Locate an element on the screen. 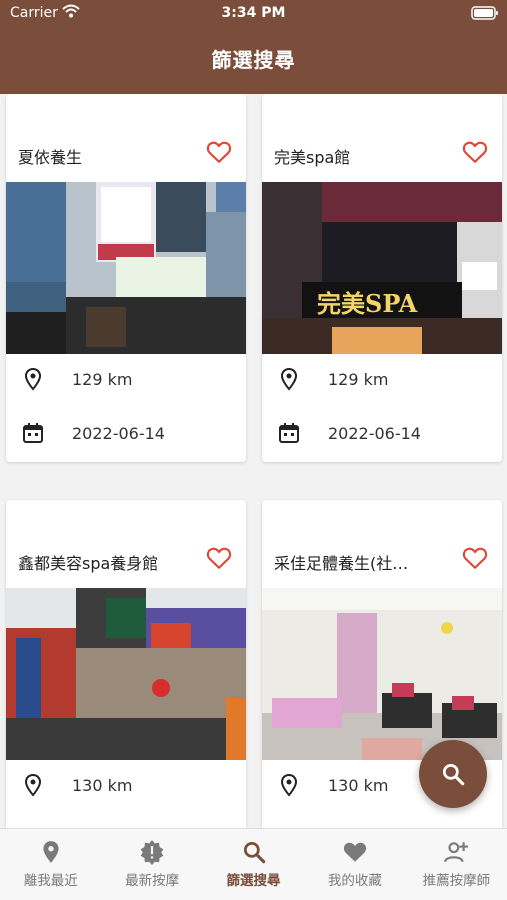 The width and height of the screenshot is (507, 900). tab-favorites: 我的收藏 is located at coordinates (354, 864).